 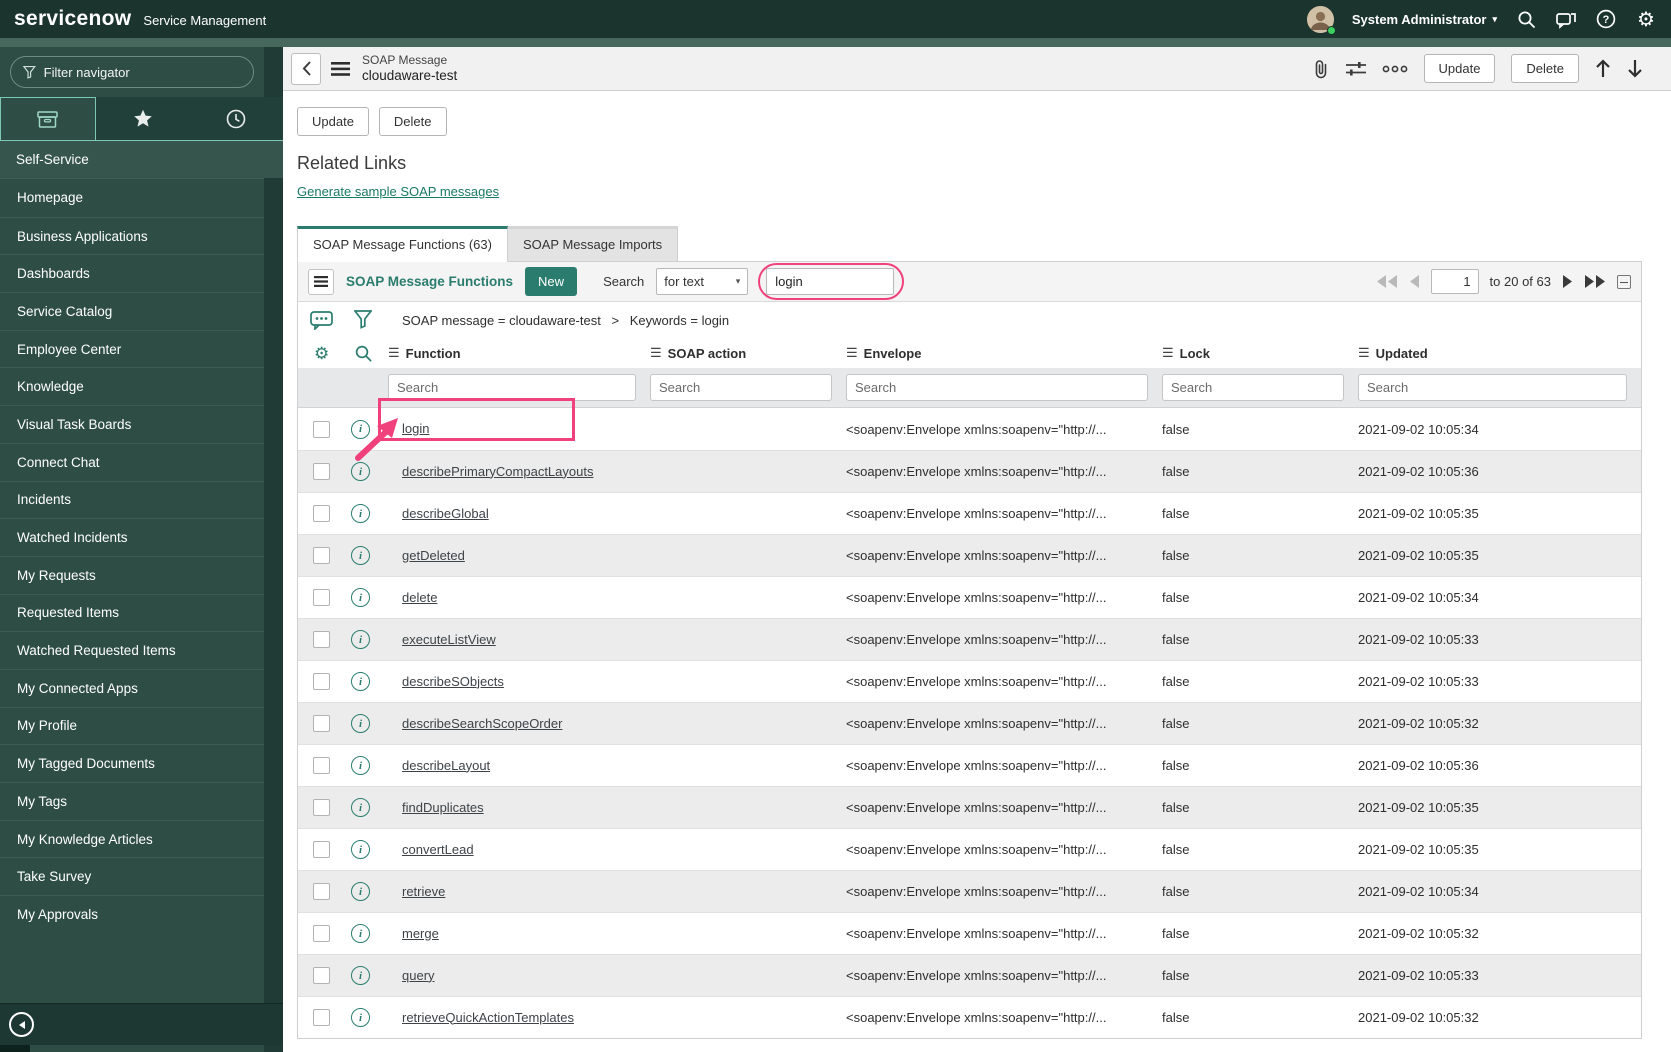 I want to click on minimize-list-icon, so click(x=1624, y=281).